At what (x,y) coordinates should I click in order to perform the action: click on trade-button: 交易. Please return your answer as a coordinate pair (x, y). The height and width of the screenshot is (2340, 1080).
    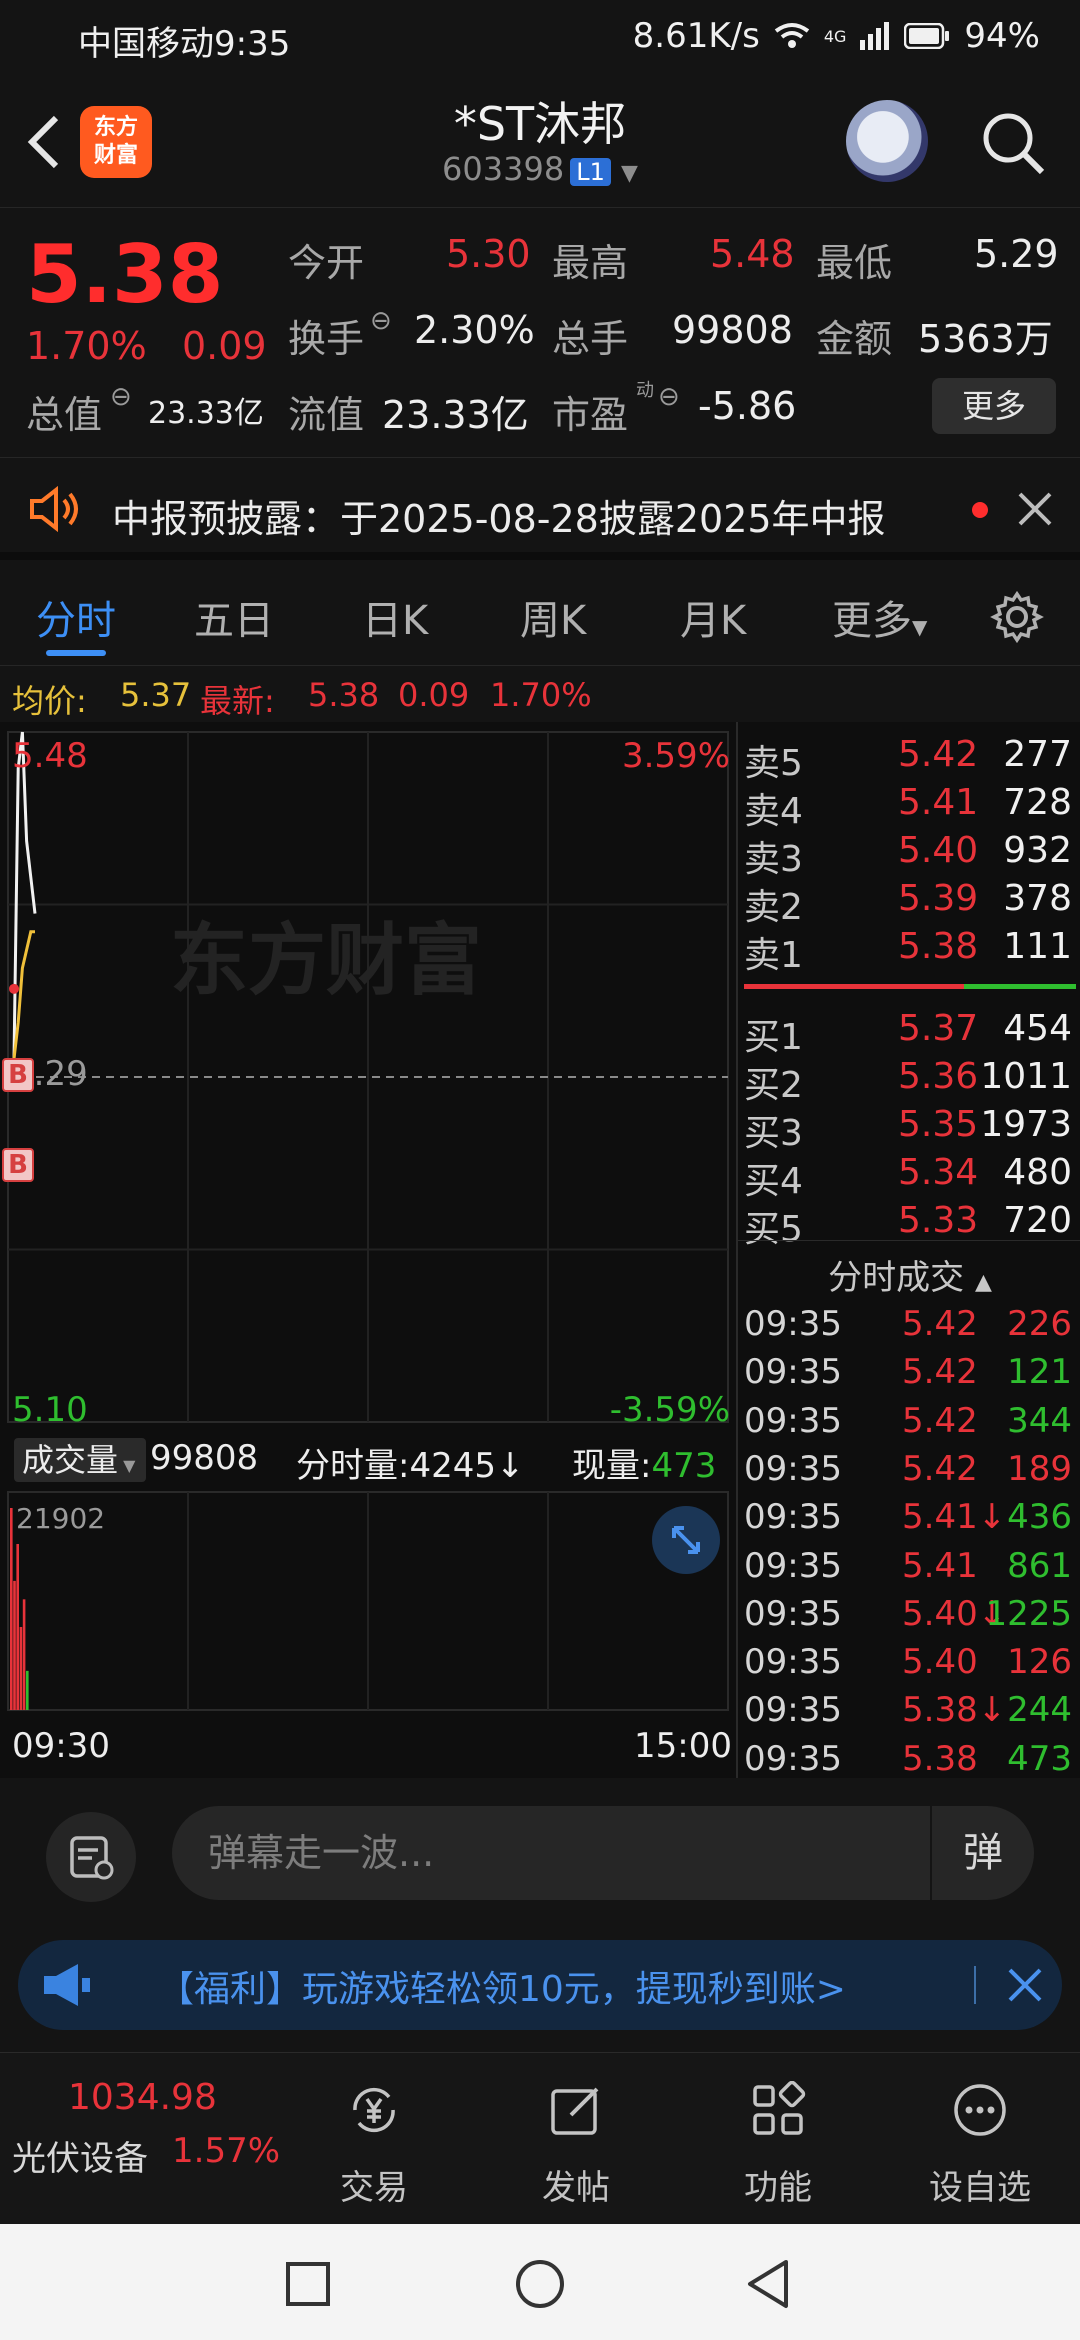
    Looking at the image, I should click on (374, 2145).